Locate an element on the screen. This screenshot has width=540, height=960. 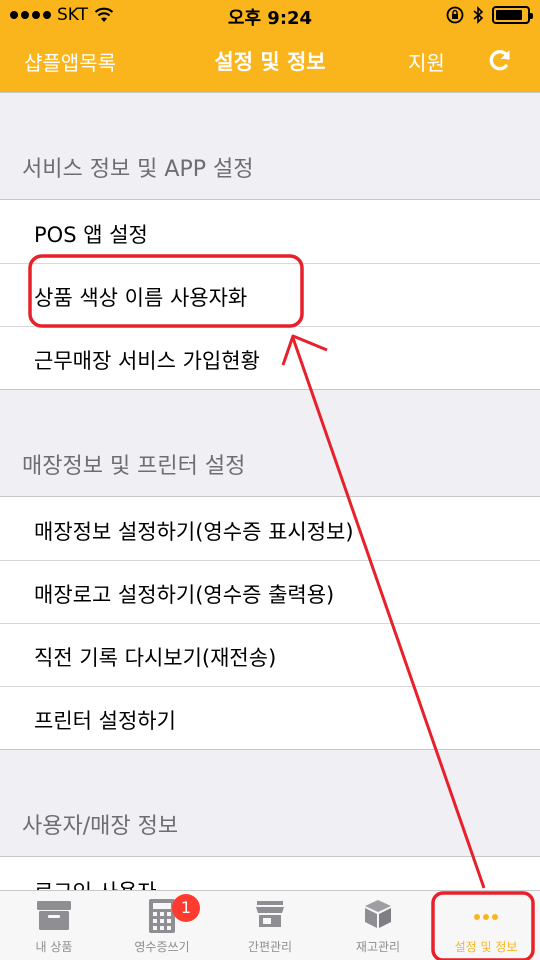
section-header-user-store: 사용자/매장 정보 is located at coordinates (270, 803).